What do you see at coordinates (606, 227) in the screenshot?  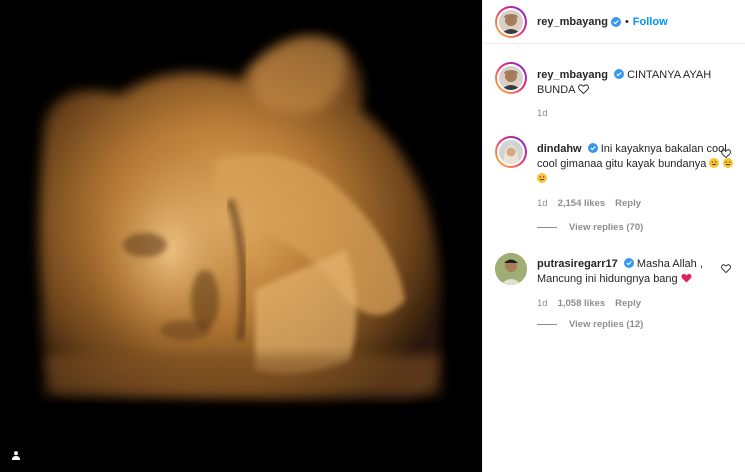 I see `view-replies-label: View replies (70)` at bounding box center [606, 227].